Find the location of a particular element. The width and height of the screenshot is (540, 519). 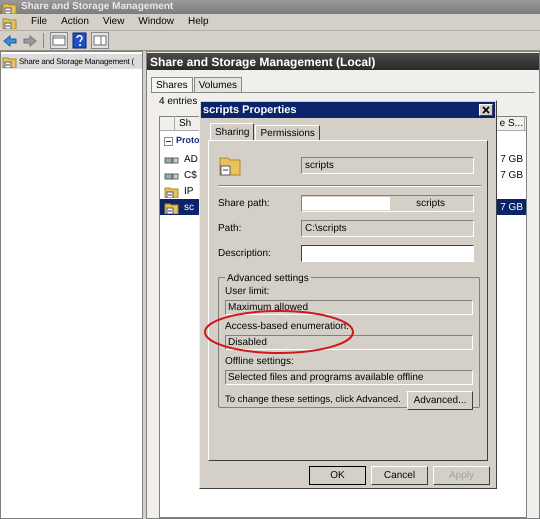

share-name: sc is located at coordinates (189, 207).